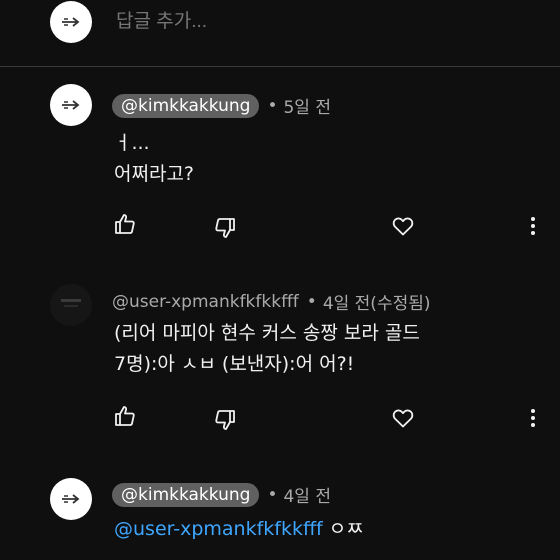  Describe the element at coordinates (267, 333) in the screenshot. I see `comment-line: (리어 마피아 현수 커스 송짱 보라 골드` at that location.